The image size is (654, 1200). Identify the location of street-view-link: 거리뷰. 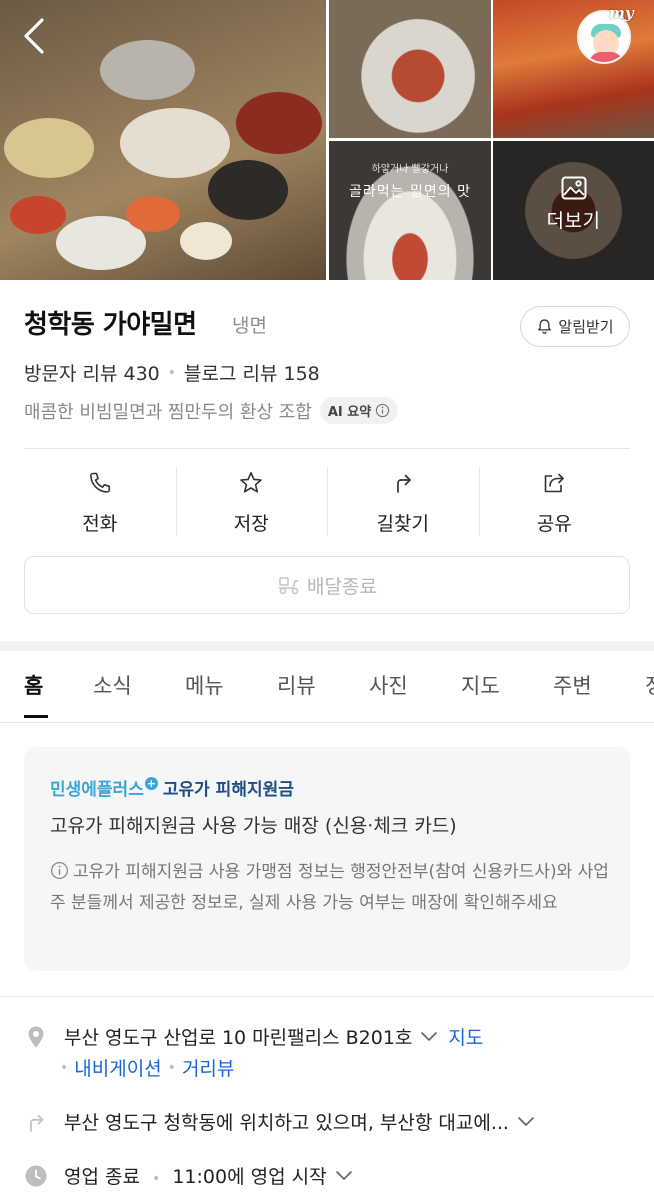
(208, 1067).